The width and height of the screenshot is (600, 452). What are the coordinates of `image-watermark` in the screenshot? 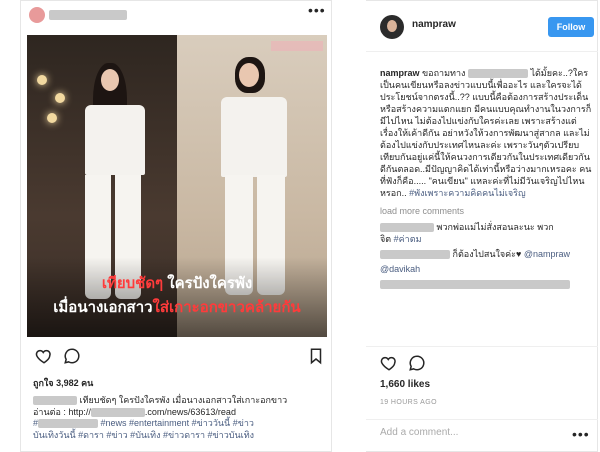 It's located at (297, 46).